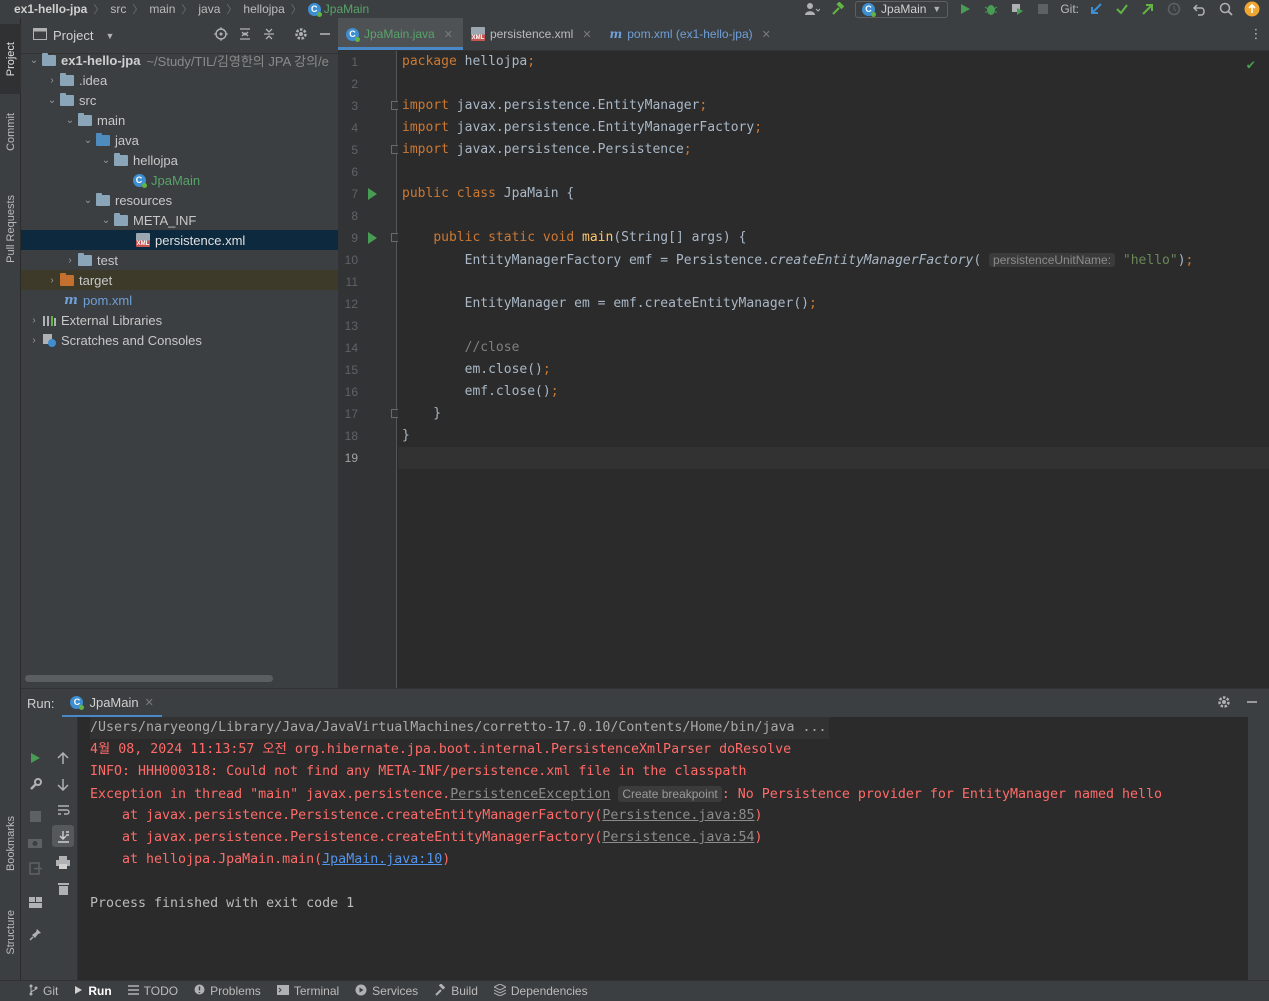  Describe the element at coordinates (540, 990) in the screenshot. I see `status-item-dependencies: Dependencies` at that location.